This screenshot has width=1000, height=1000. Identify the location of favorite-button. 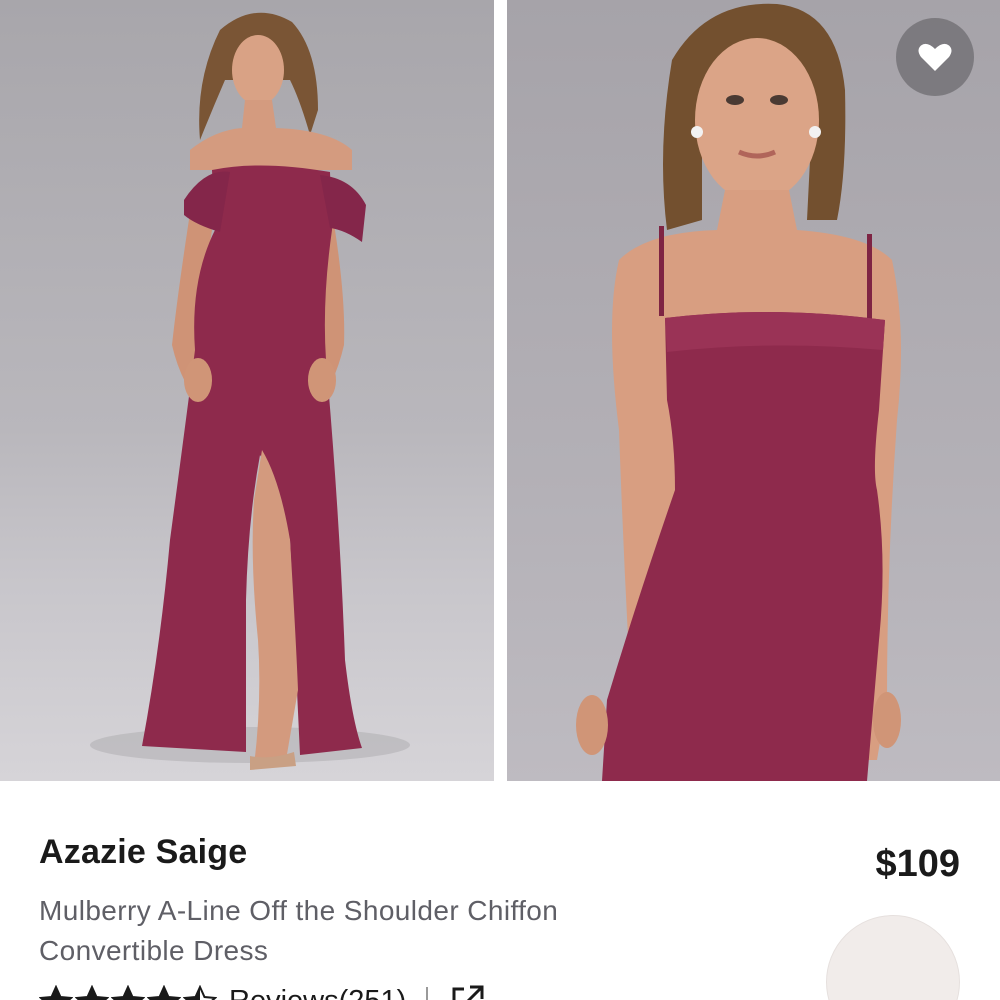
(935, 57).